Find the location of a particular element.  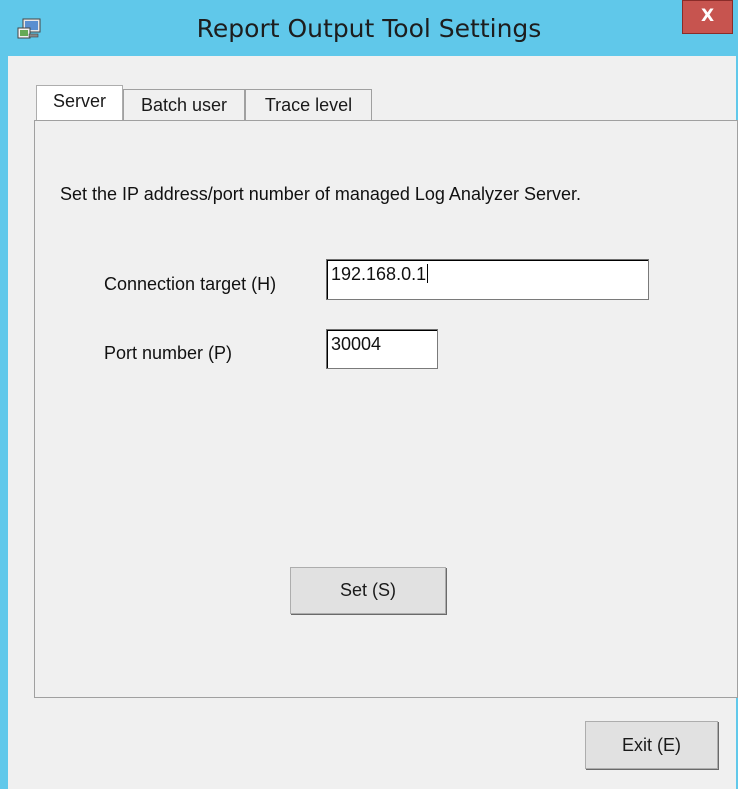

title-bar: Report Output Tool Settings X is located at coordinates (369, 28).